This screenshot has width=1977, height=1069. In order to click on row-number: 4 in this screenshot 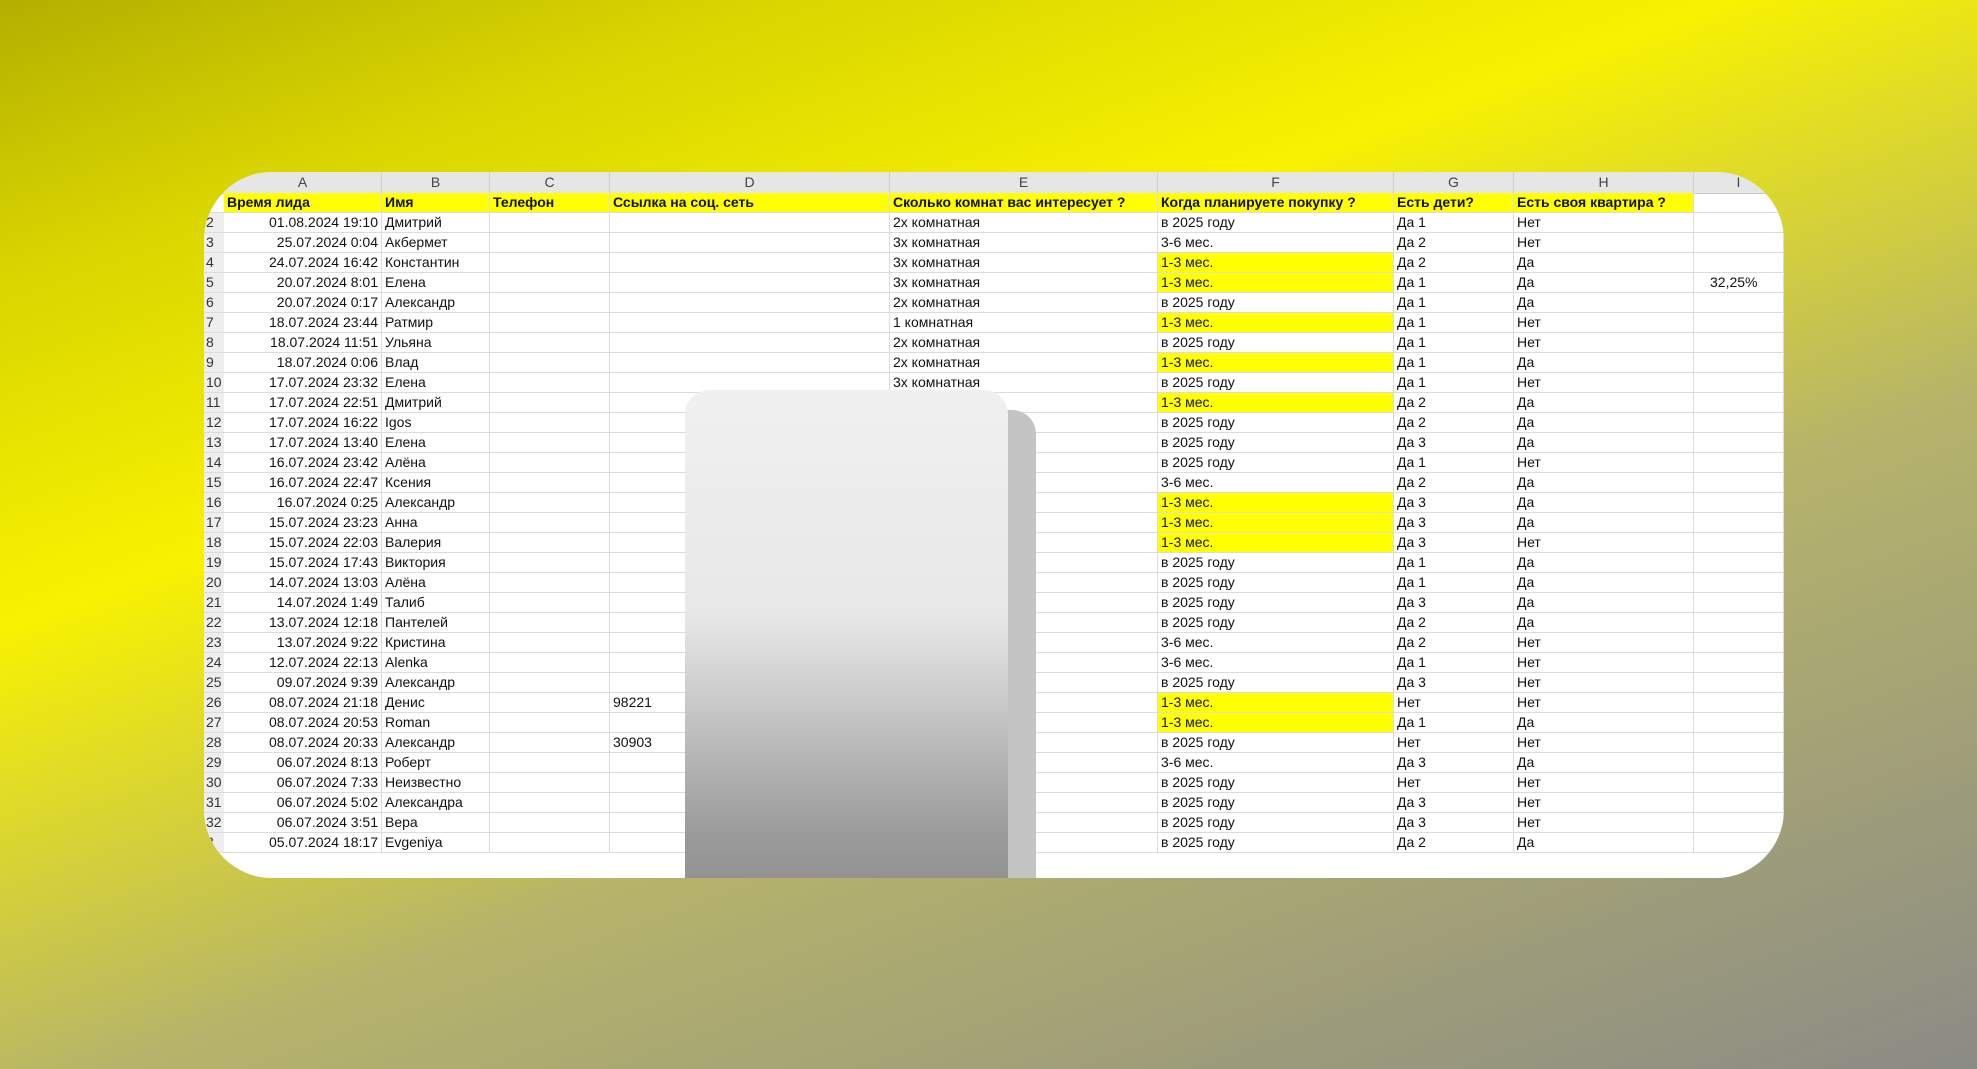, I will do `click(214, 262)`.